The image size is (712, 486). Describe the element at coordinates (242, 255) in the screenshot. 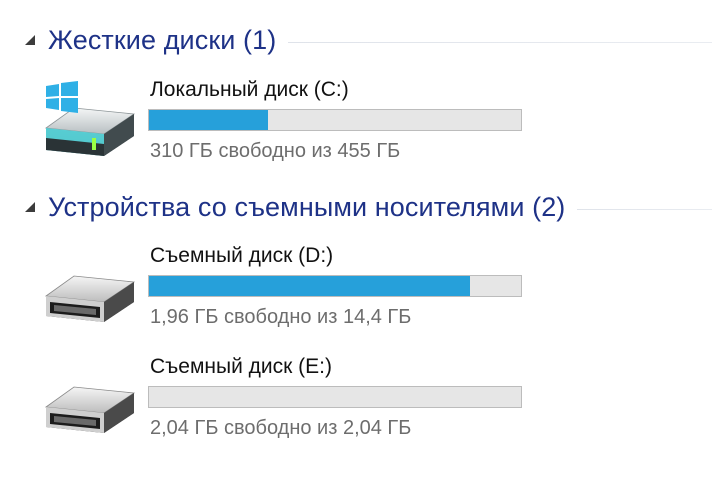

I see `drive-name: Съемный диск (D:)` at that location.